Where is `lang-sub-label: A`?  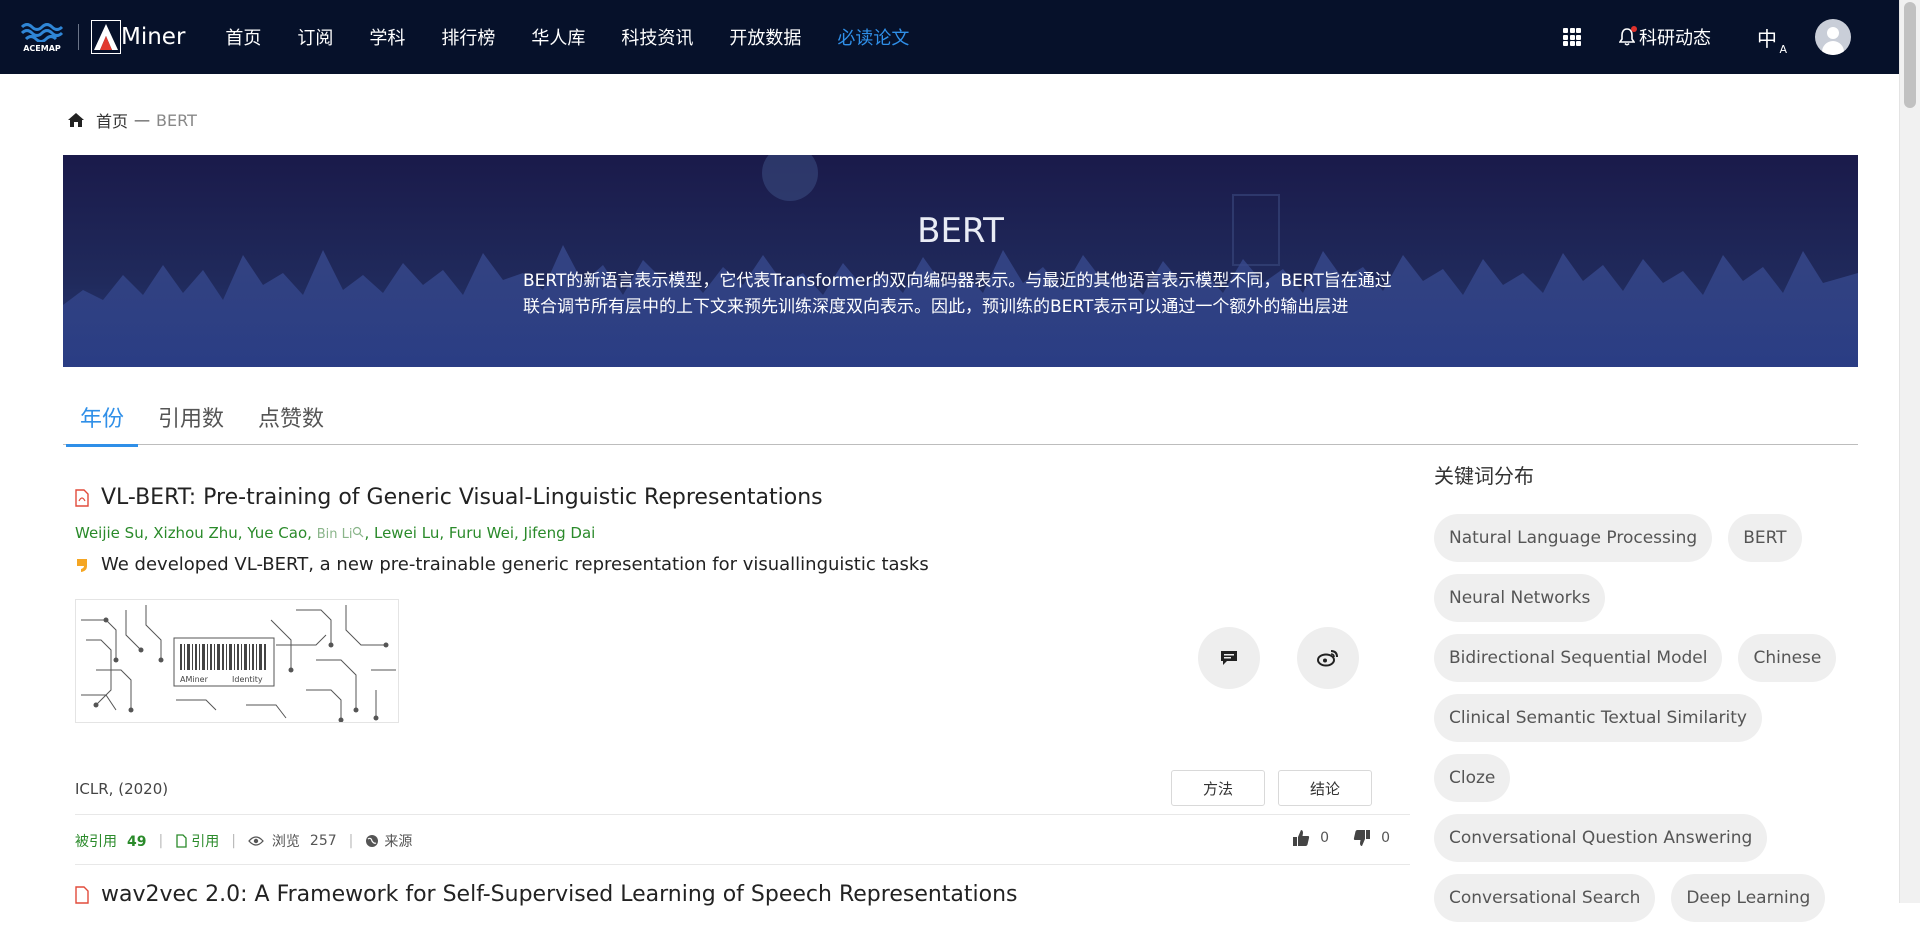
lang-sub-label: A is located at coordinates (1783, 49).